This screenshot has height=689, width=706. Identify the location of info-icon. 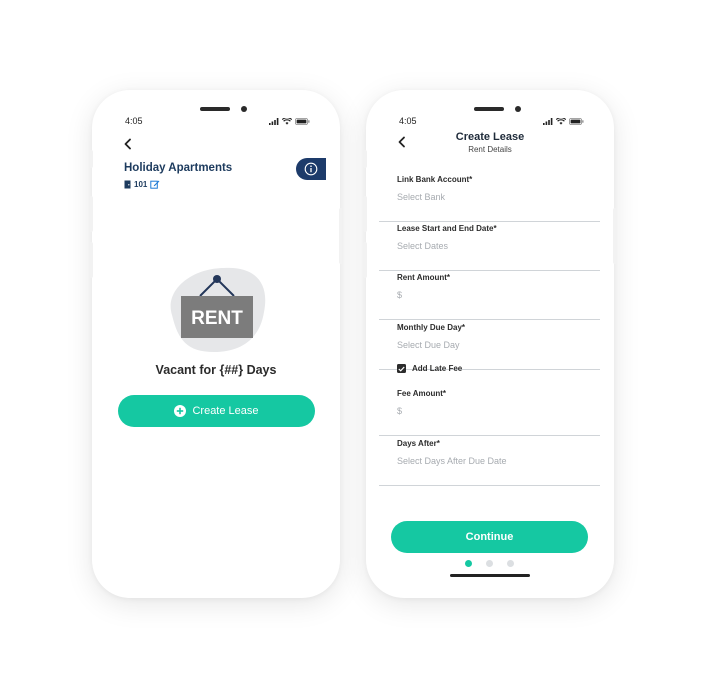
(311, 169).